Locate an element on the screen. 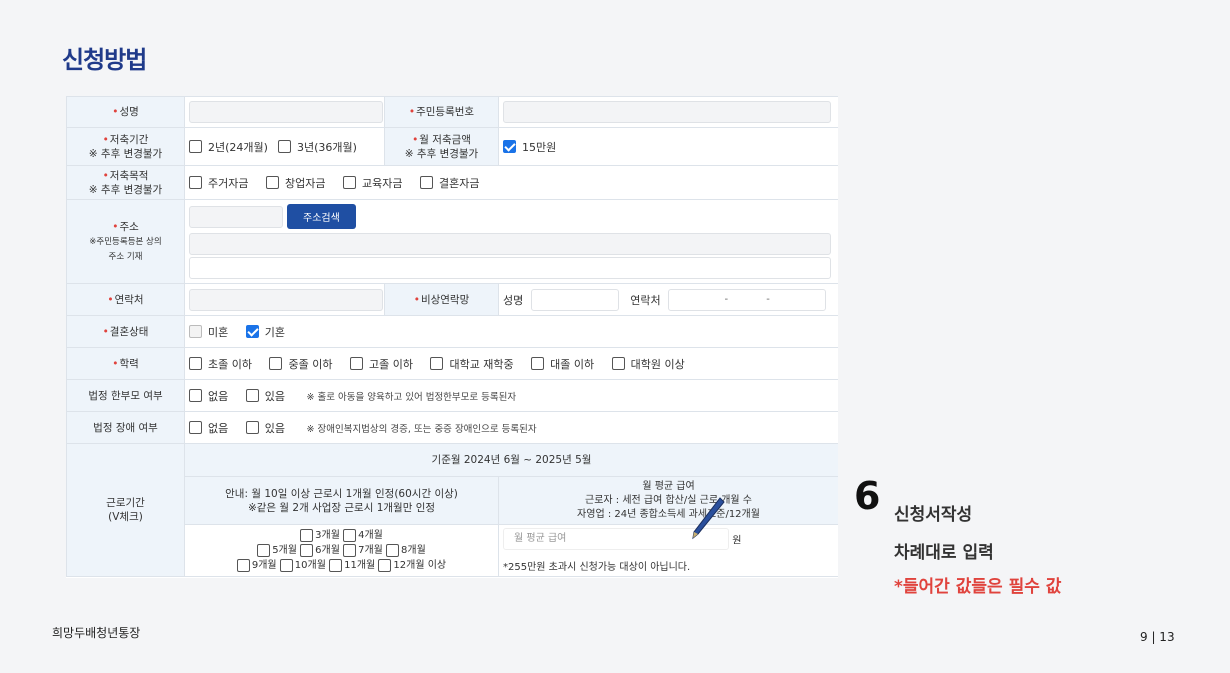 This screenshot has width=1230, height=673. step-title: 신청서작성 is located at coordinates (933, 515).